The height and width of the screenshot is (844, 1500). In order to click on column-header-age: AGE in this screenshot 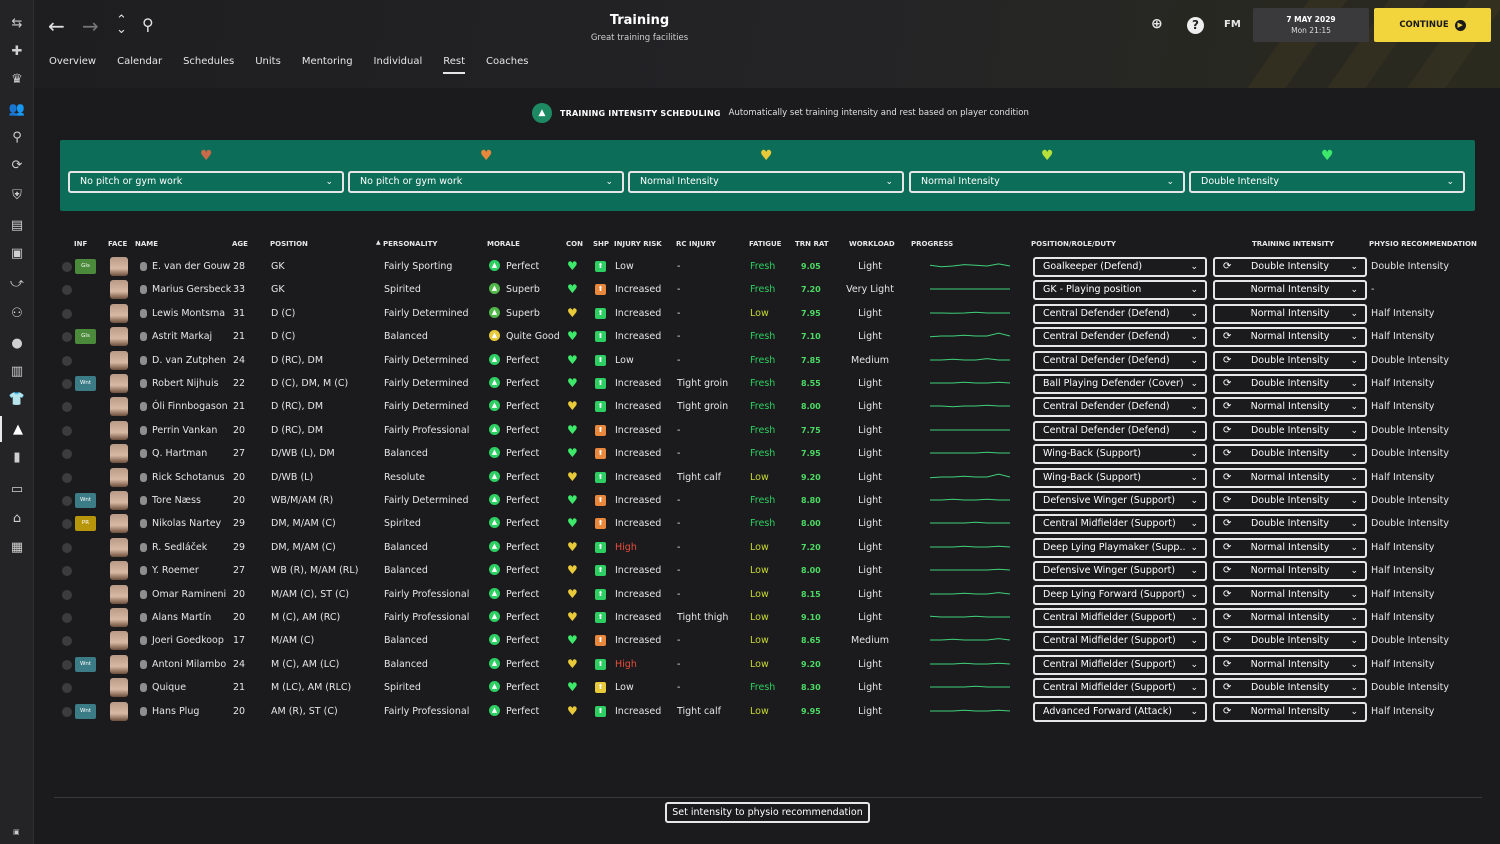, I will do `click(240, 244)`.